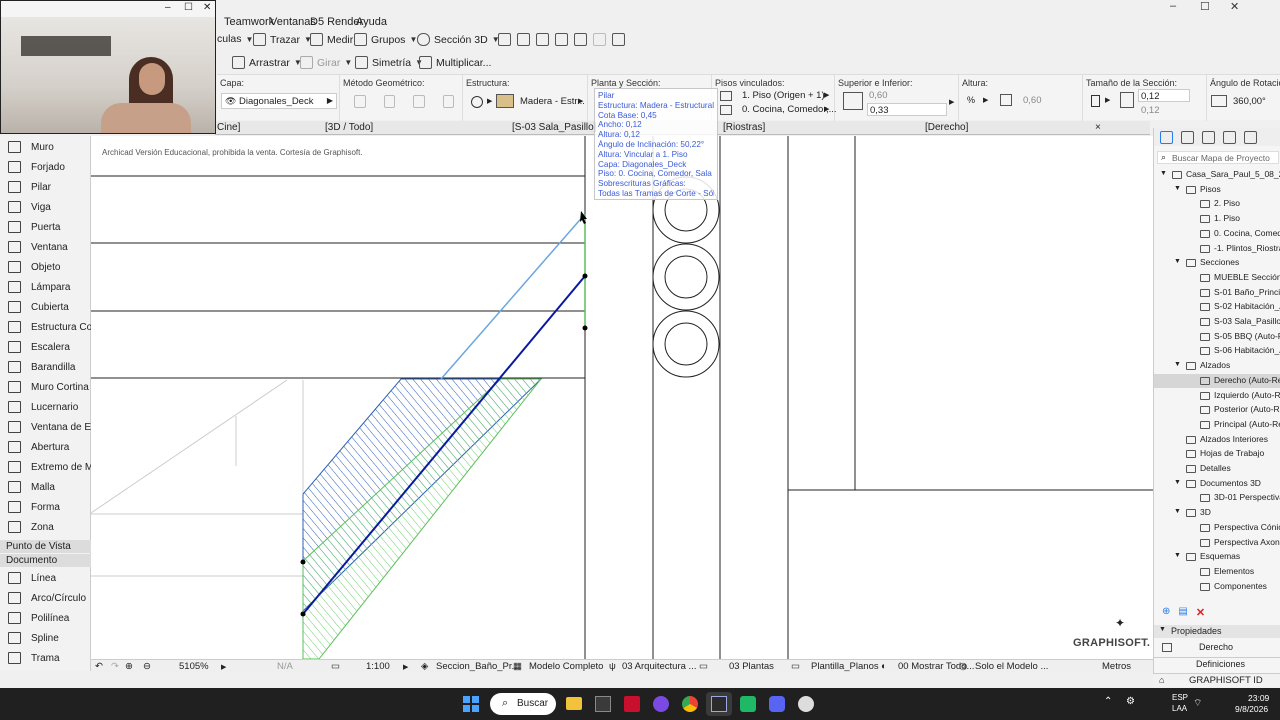  What do you see at coordinates (1200, 613) in the screenshot?
I see `delete-icon: ✕` at bounding box center [1200, 613].